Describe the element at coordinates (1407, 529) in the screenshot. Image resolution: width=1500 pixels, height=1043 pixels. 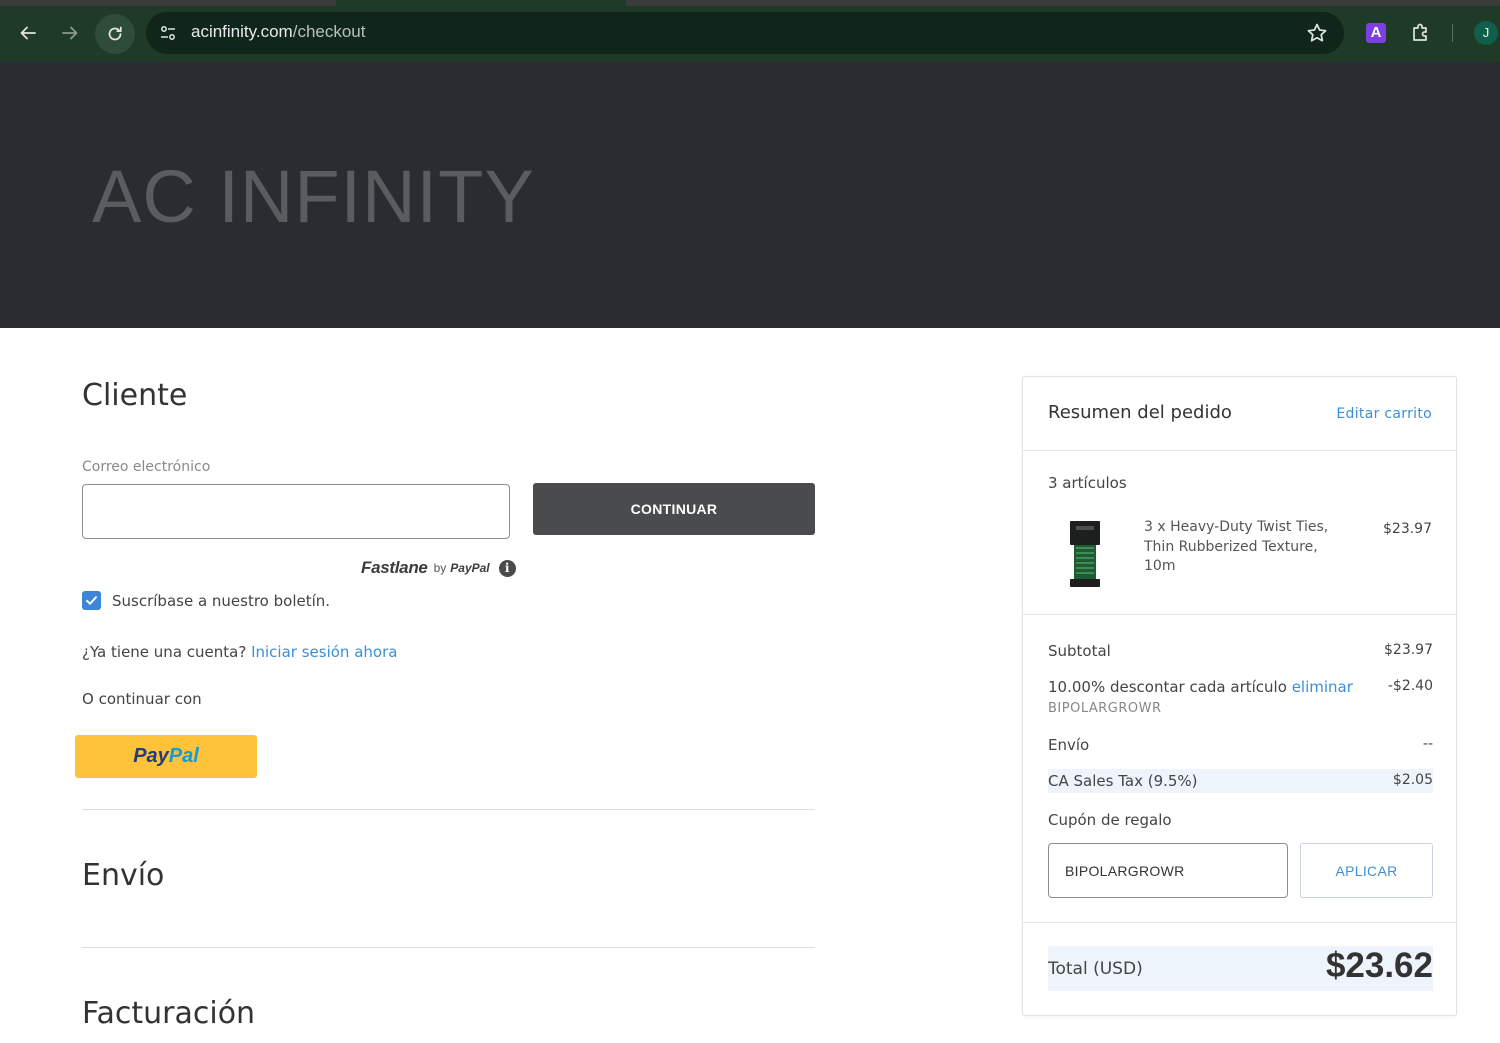
I see `product-price: $23.97` at that location.